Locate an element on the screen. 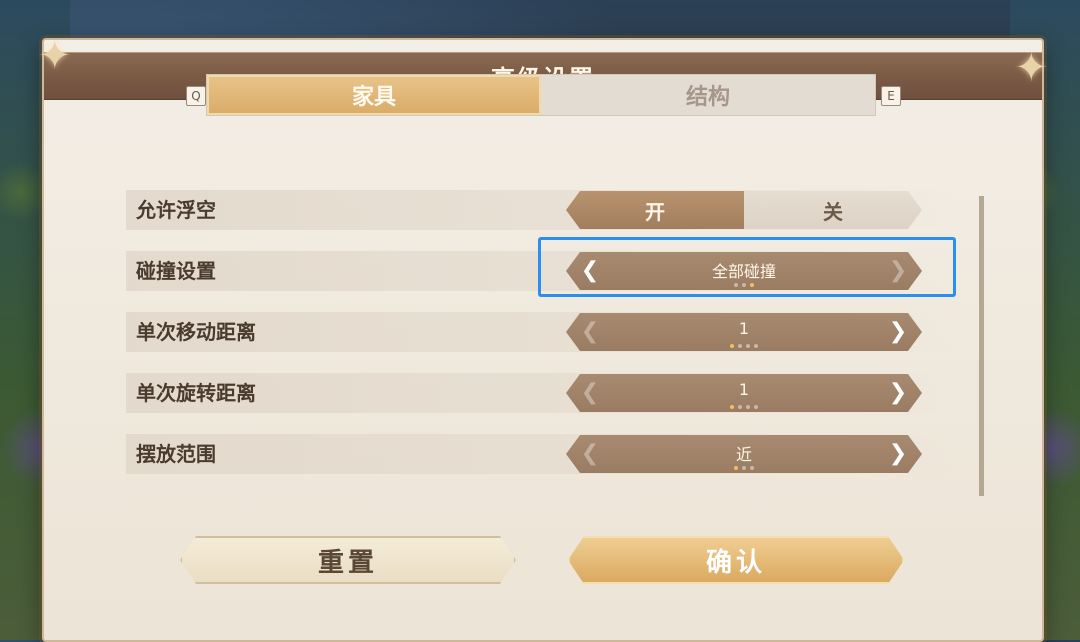  place-range-selector: ❮ 近 ❯ is located at coordinates (744, 454).